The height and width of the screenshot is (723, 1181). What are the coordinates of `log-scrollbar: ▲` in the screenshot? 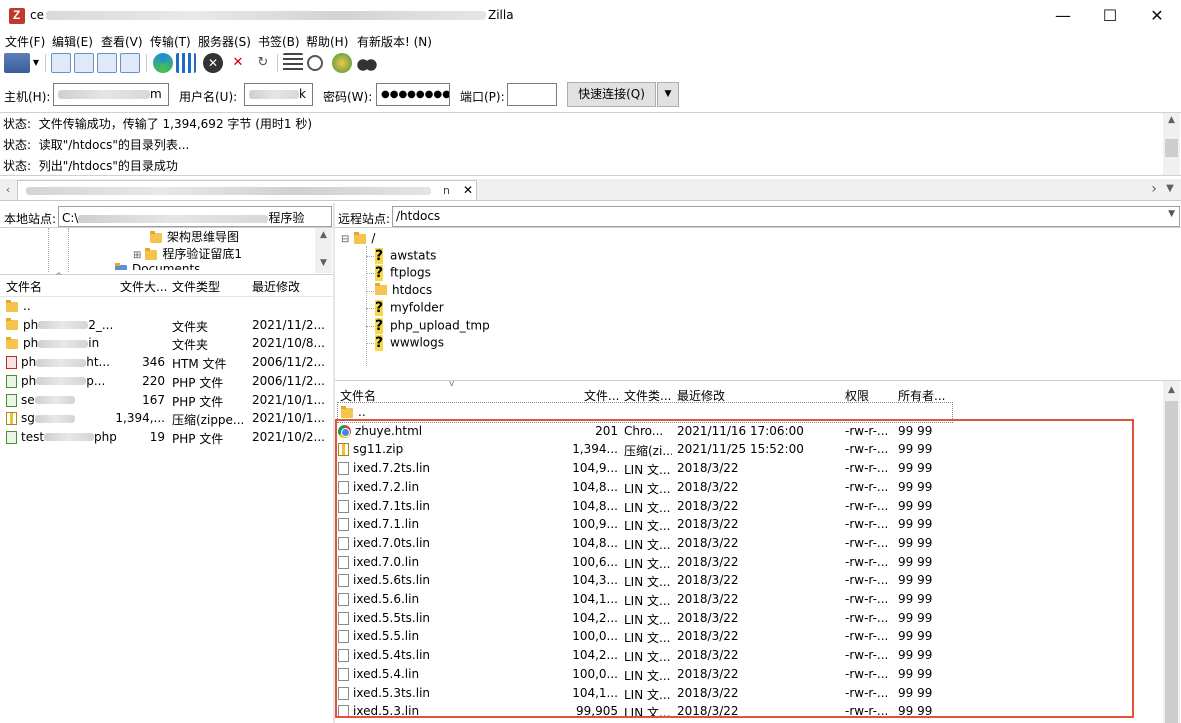 It's located at (1171, 144).